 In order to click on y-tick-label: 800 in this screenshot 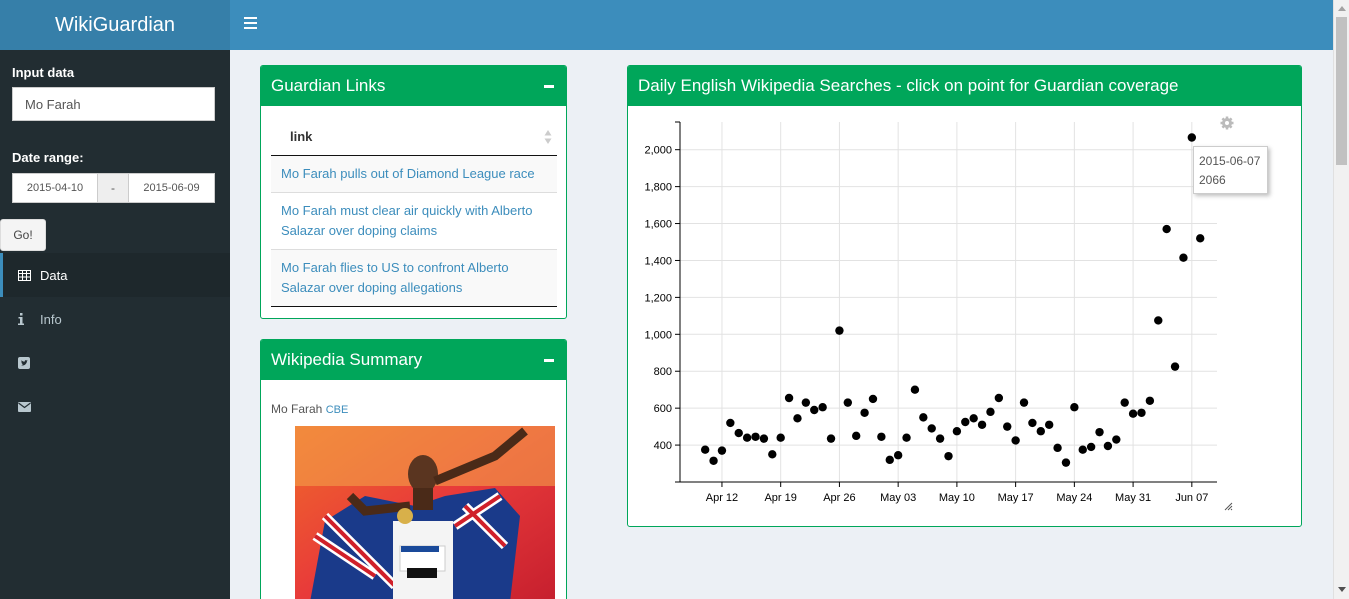, I will do `click(663, 372)`.